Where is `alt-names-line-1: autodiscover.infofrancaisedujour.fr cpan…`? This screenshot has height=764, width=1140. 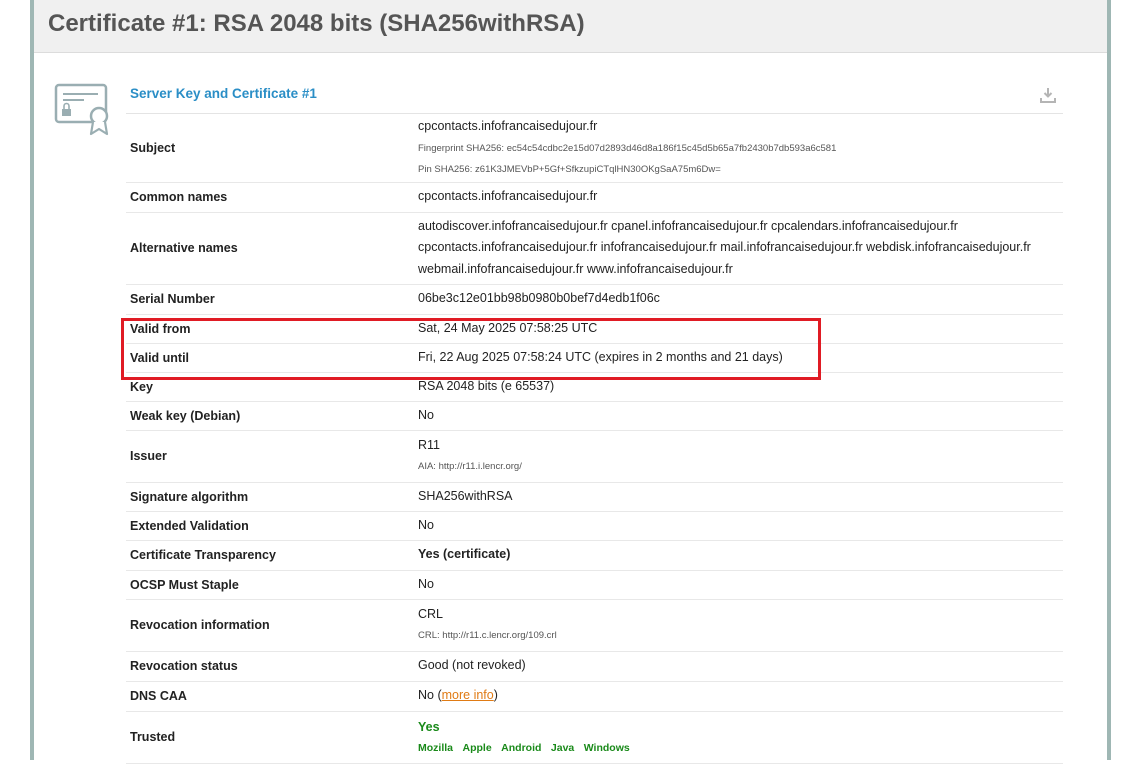 alt-names-line-1: autodiscover.infofrancaisedujour.fr cpan… is located at coordinates (688, 225).